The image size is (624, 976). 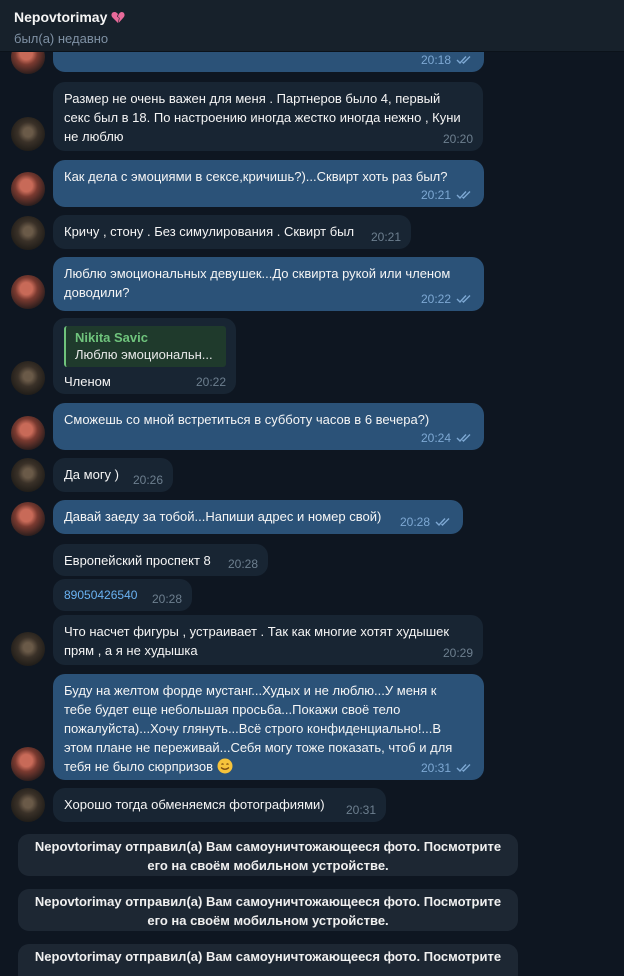 I want to click on message-meta: 20:29, so click(x=458, y=653).